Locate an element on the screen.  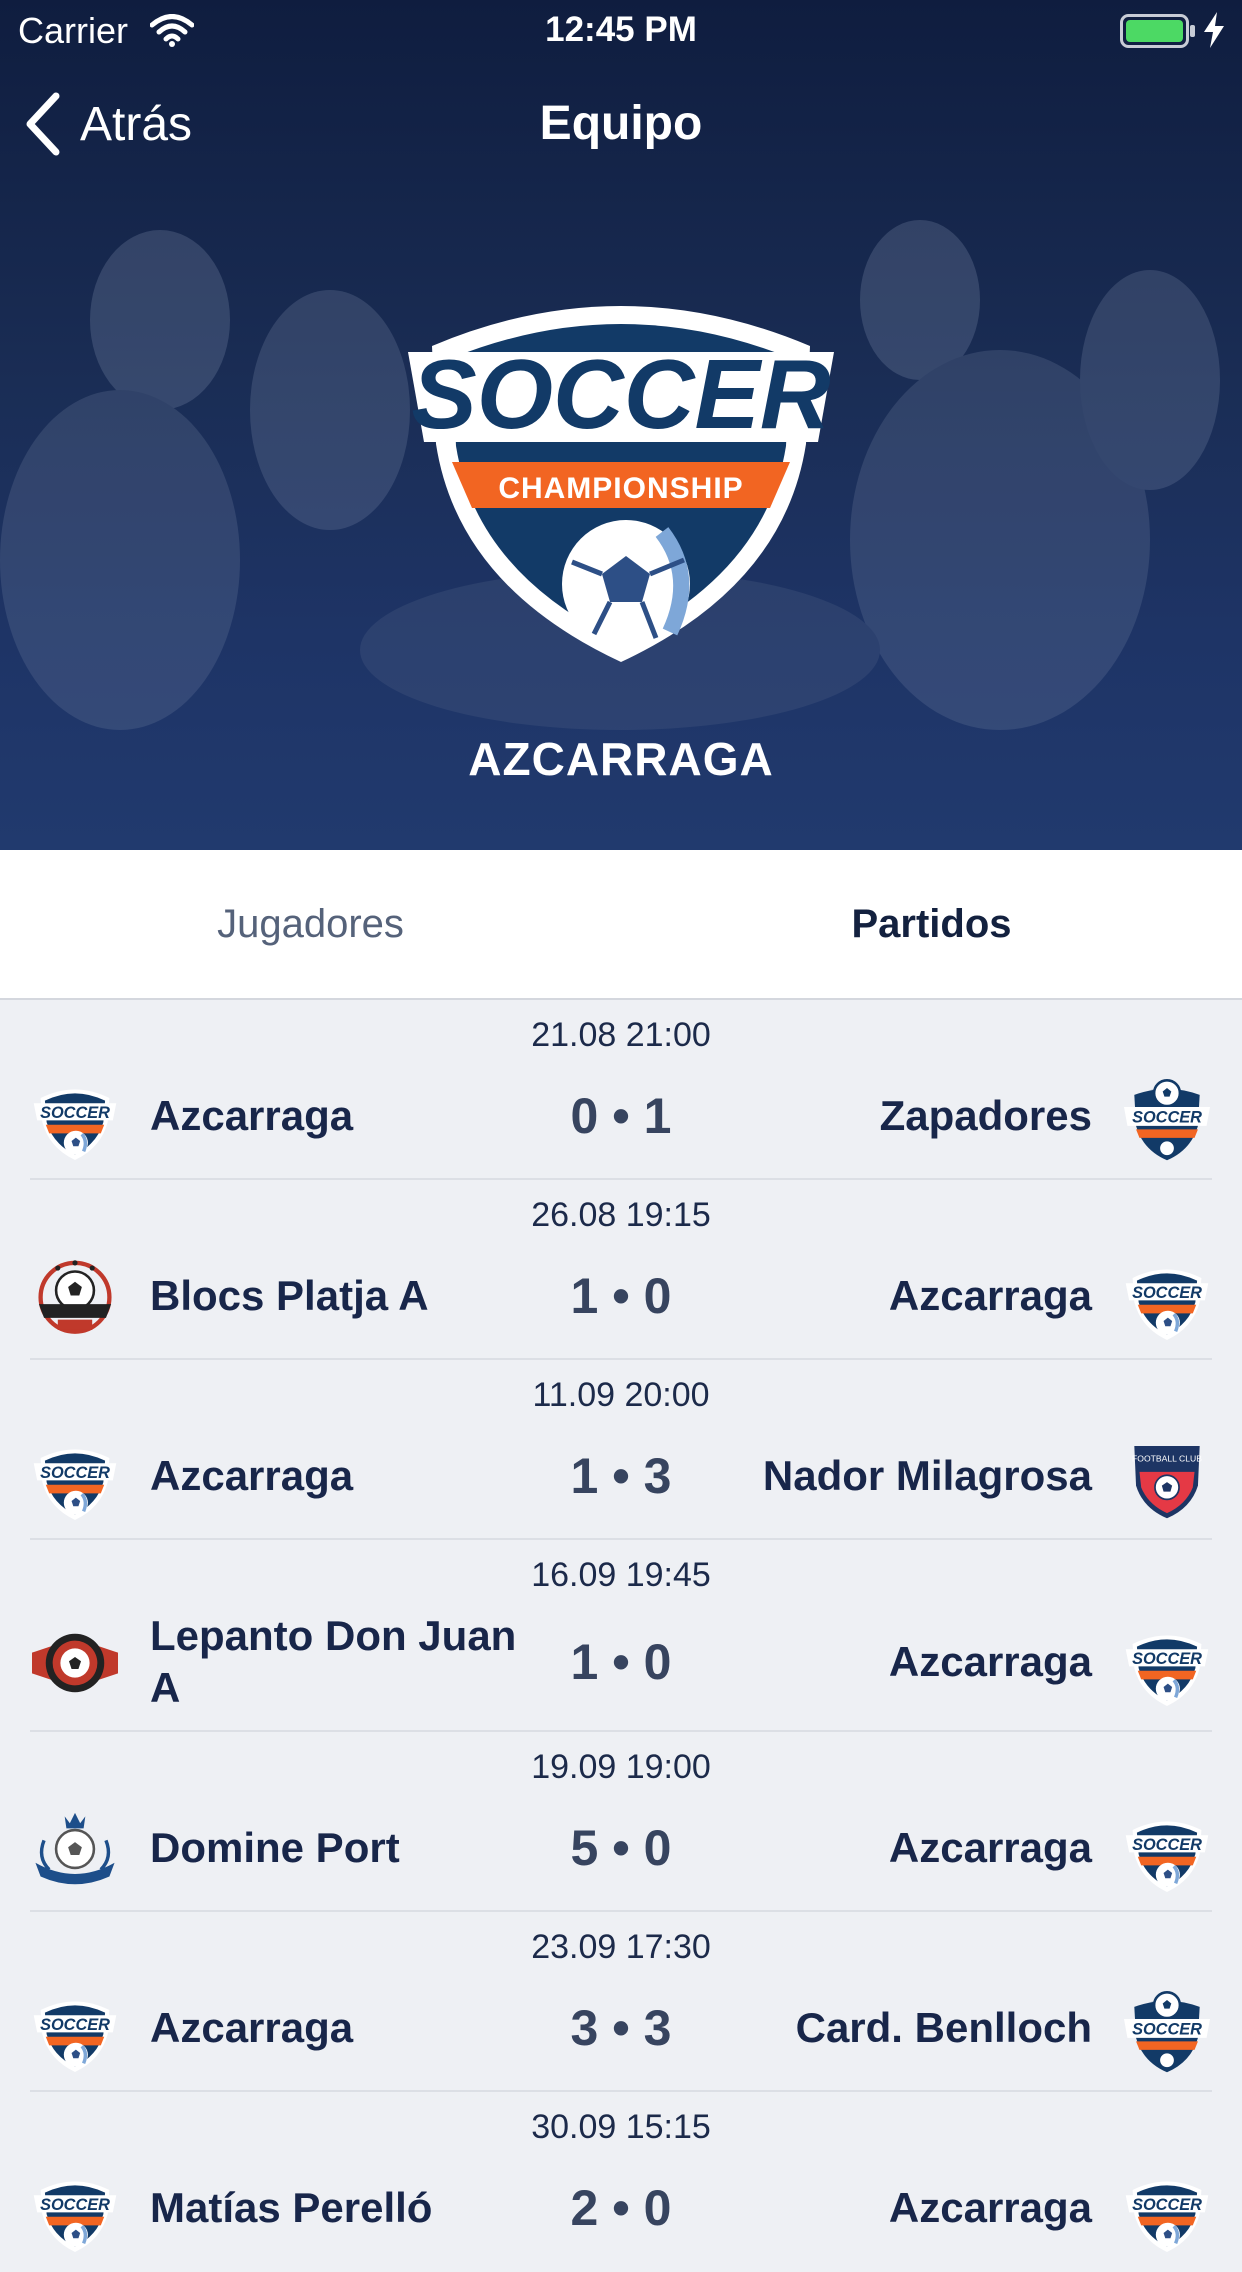
match-date: 30.09 15:15 is located at coordinates (621, 2127).